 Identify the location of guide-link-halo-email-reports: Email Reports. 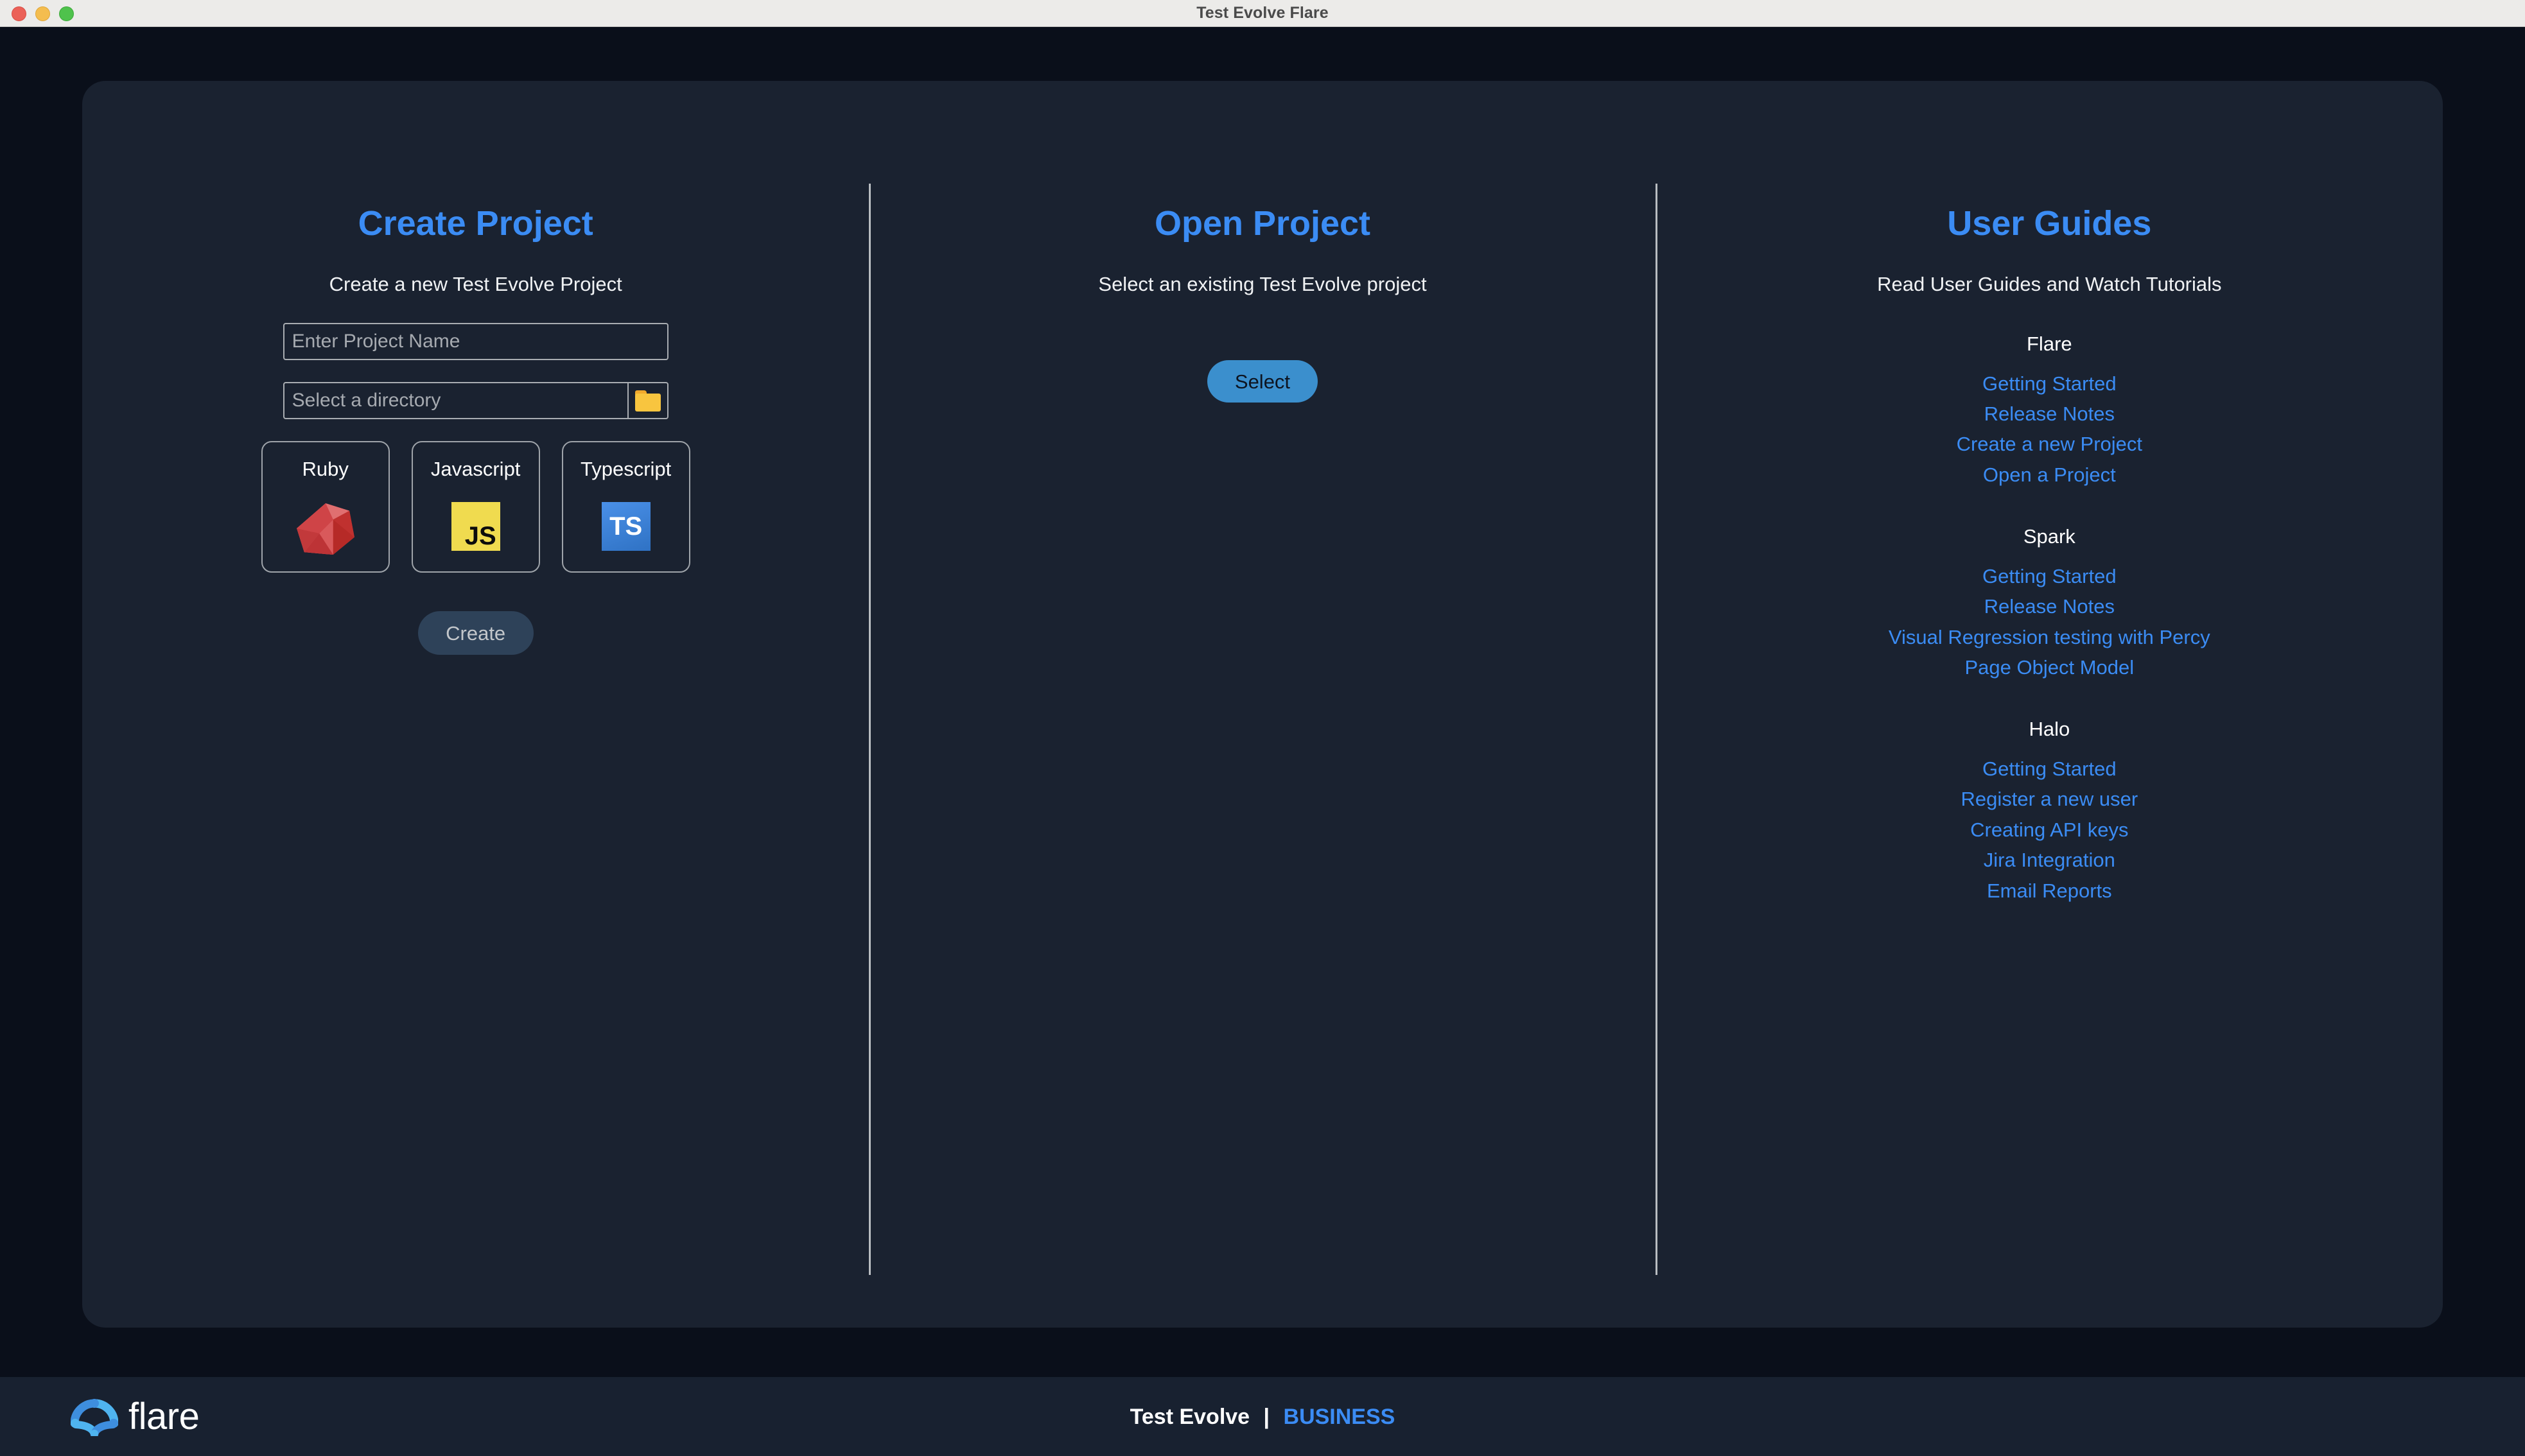
(2049, 891).